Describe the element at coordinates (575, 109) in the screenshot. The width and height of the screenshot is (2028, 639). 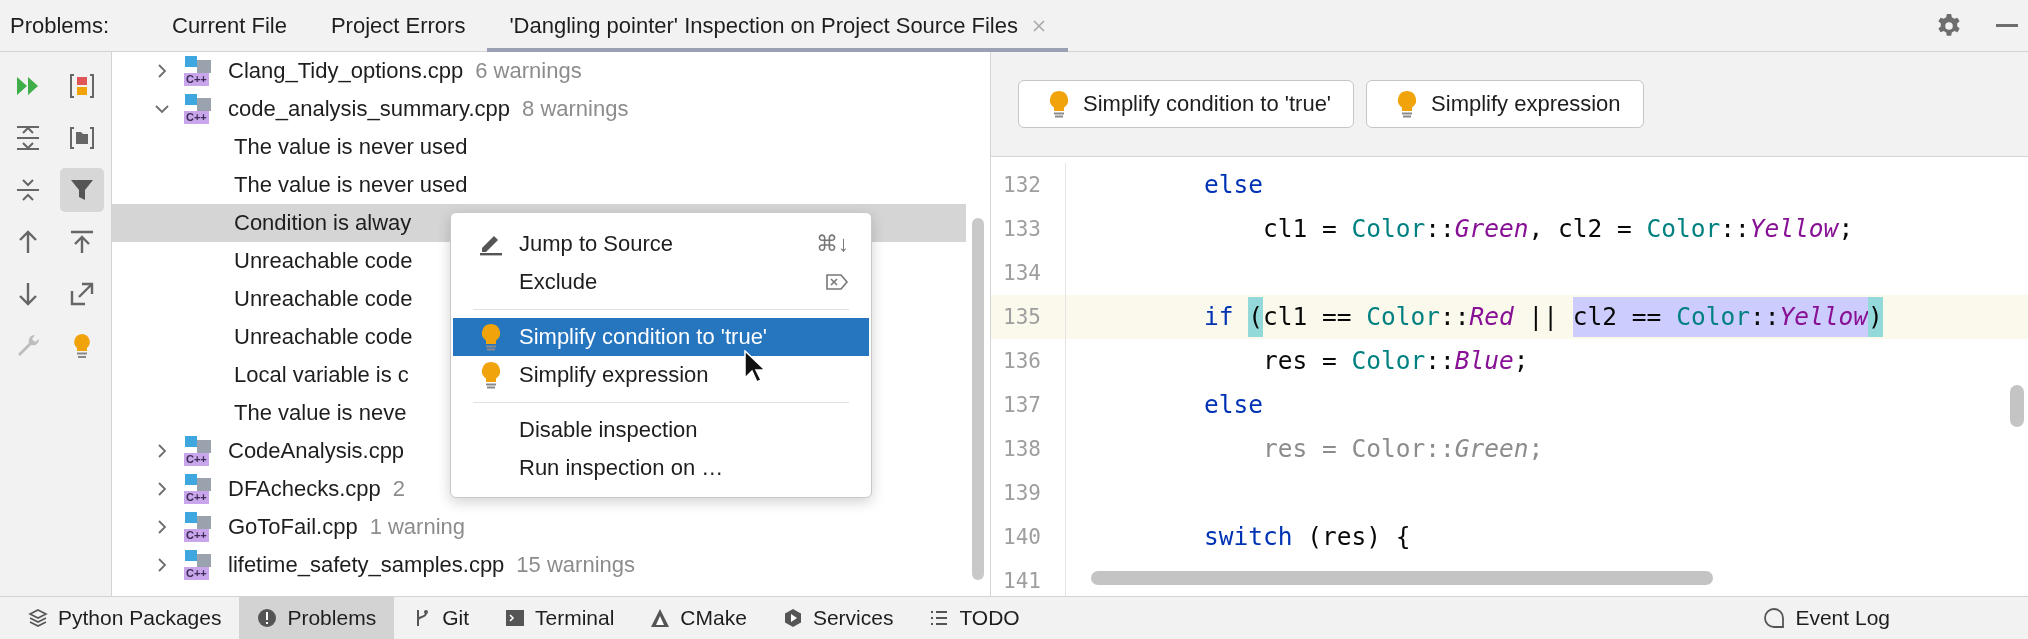
I see `warning-count: 8 warnings` at that location.